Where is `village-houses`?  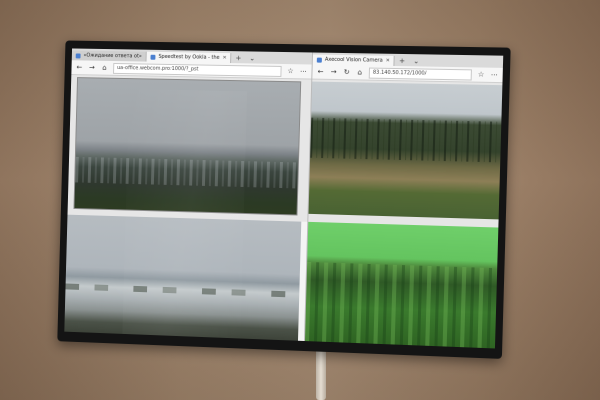 village-houses is located at coordinates (186, 172).